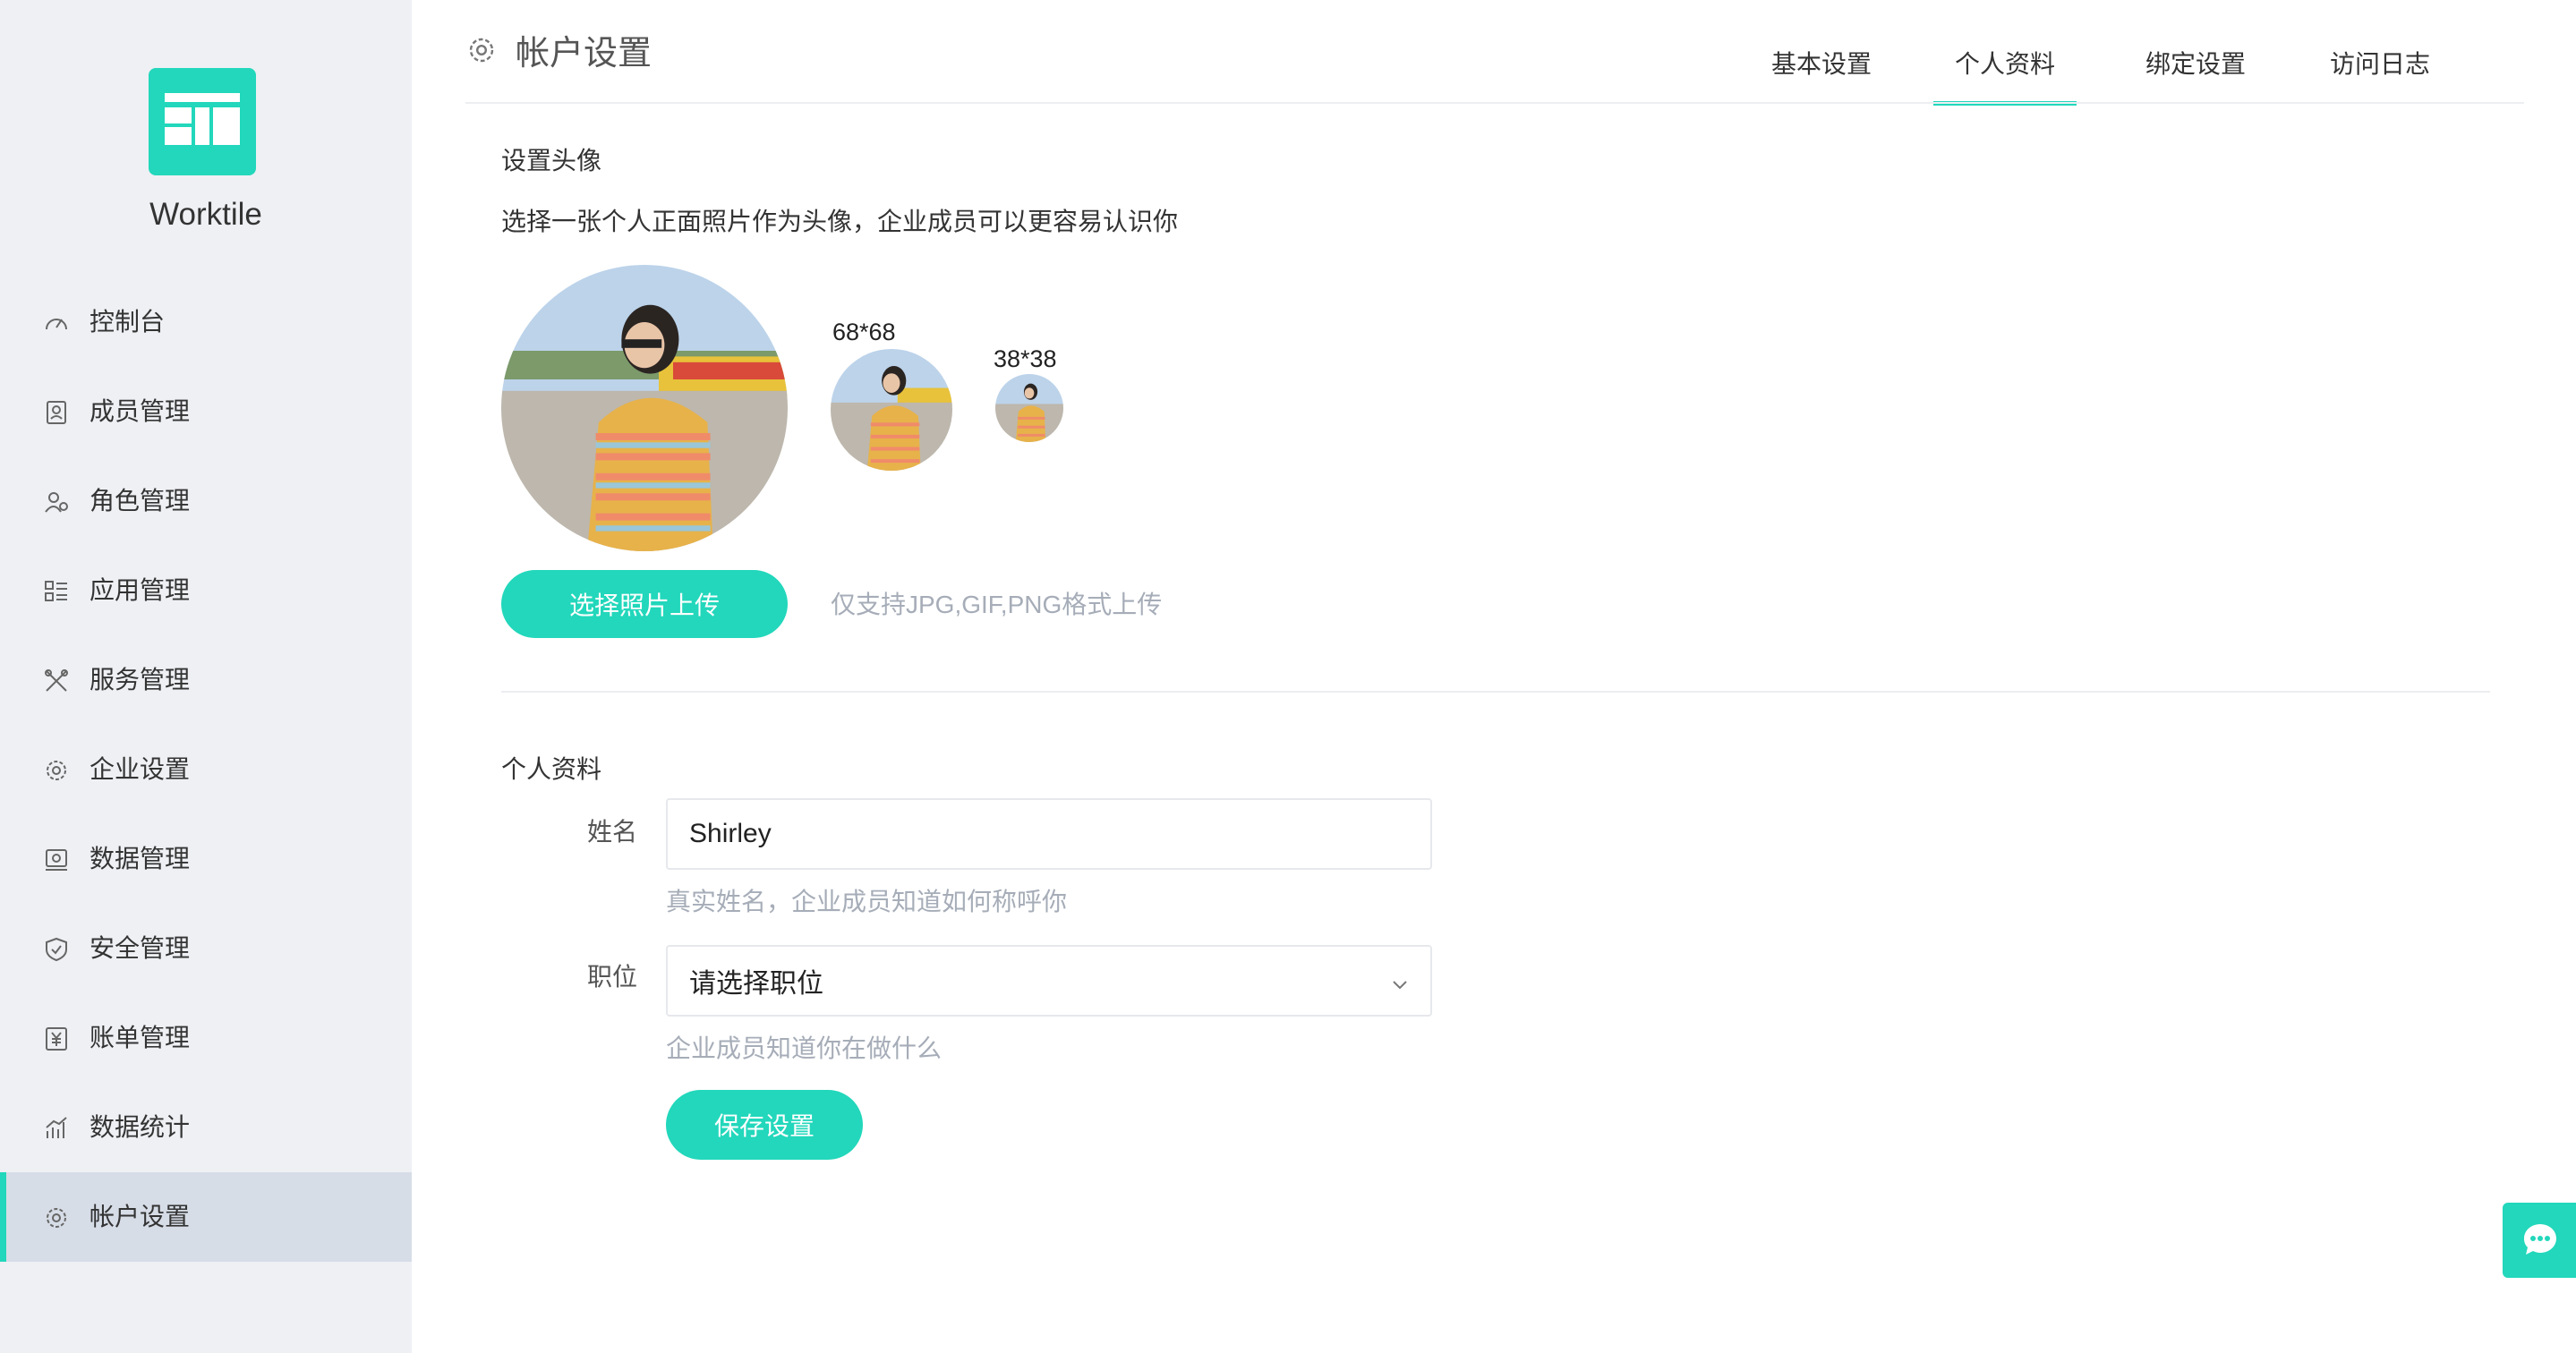  Describe the element at coordinates (56, 860) in the screenshot. I see `data-icon` at that location.